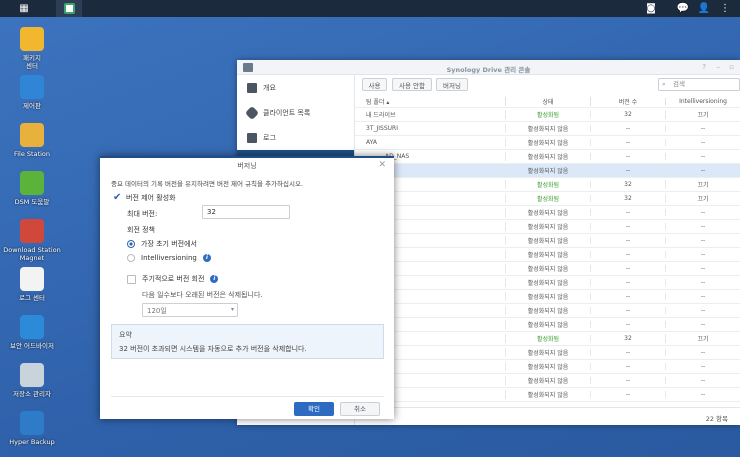 The image size is (740, 457). What do you see at coordinates (731, 67) in the screenshot?
I see `maximize-icon: ▫` at bounding box center [731, 67].